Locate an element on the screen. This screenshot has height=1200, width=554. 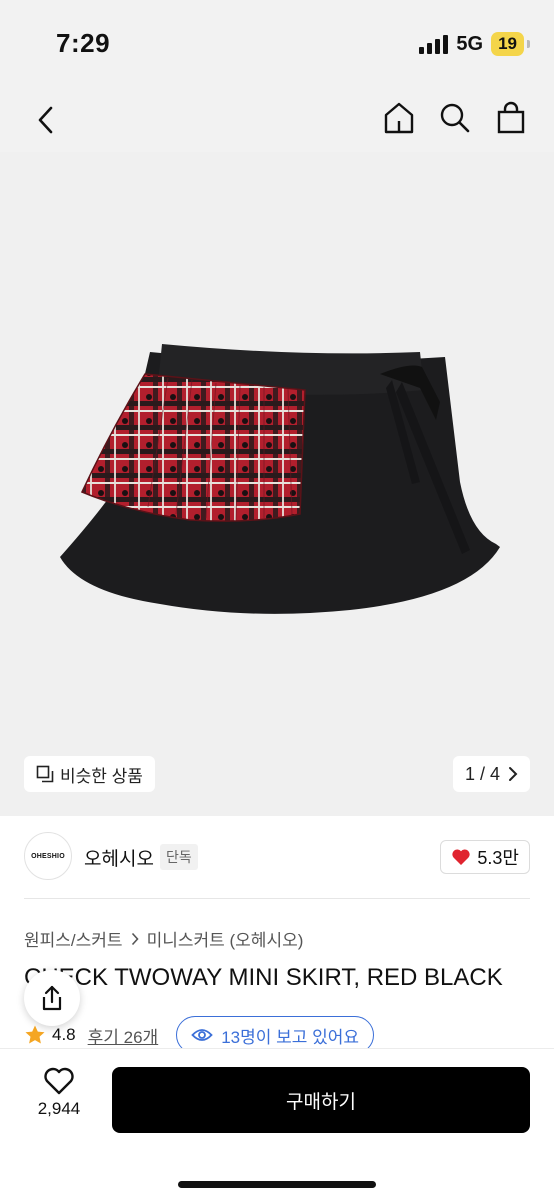
status-bar: 7:29 5G 19 is located at coordinates (277, 44).